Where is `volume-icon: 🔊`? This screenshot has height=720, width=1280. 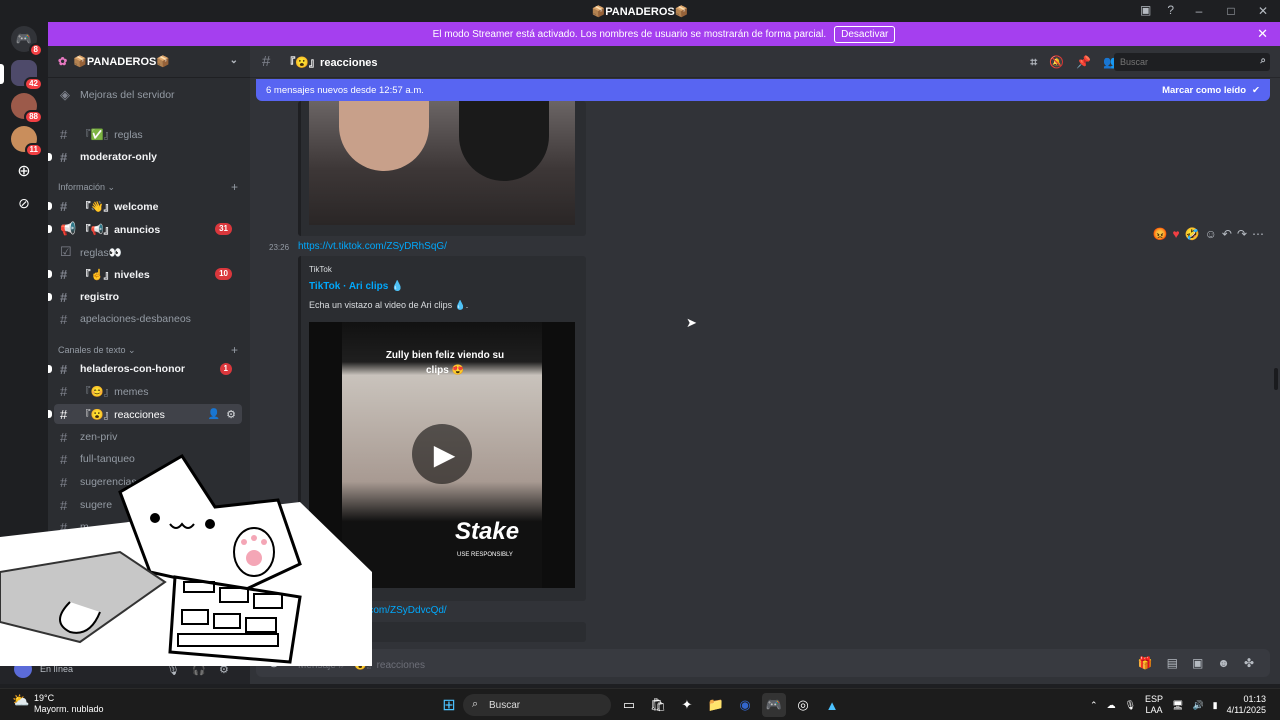 volume-icon: 🔊 is located at coordinates (1197, 705).